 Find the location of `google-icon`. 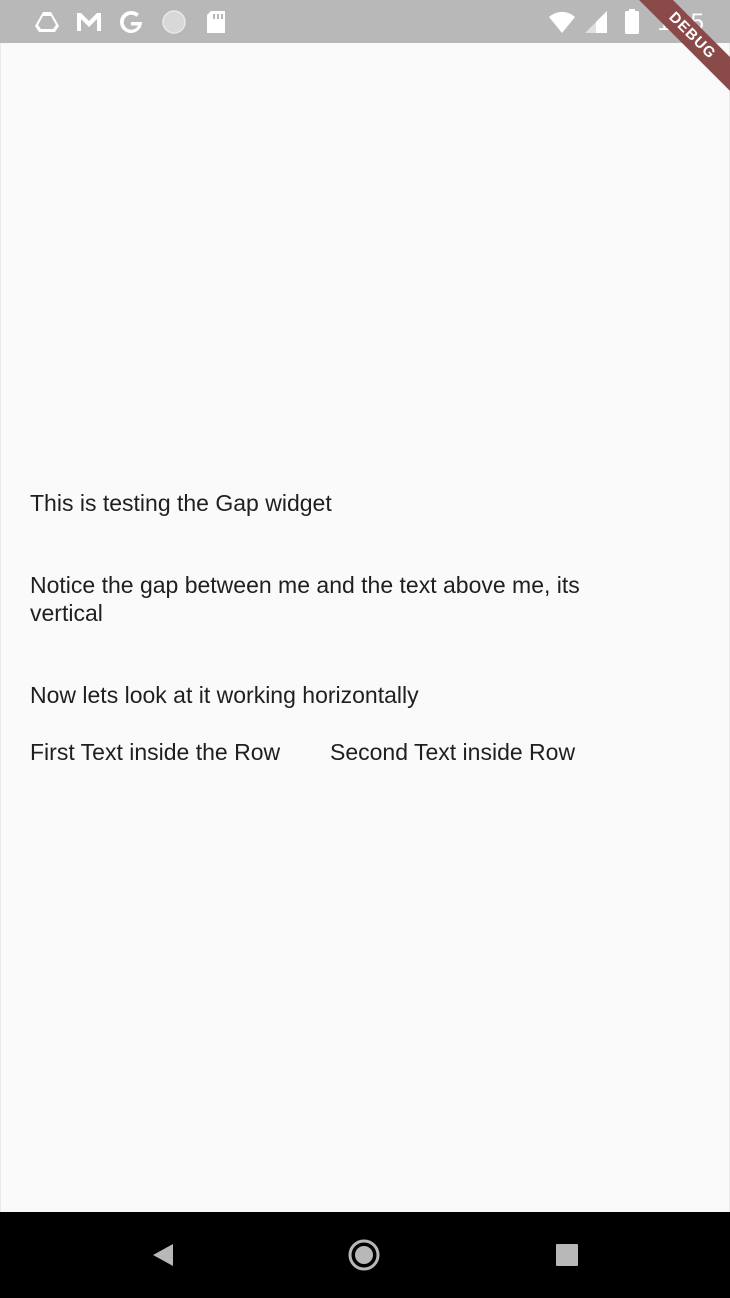

google-icon is located at coordinates (131, 22).